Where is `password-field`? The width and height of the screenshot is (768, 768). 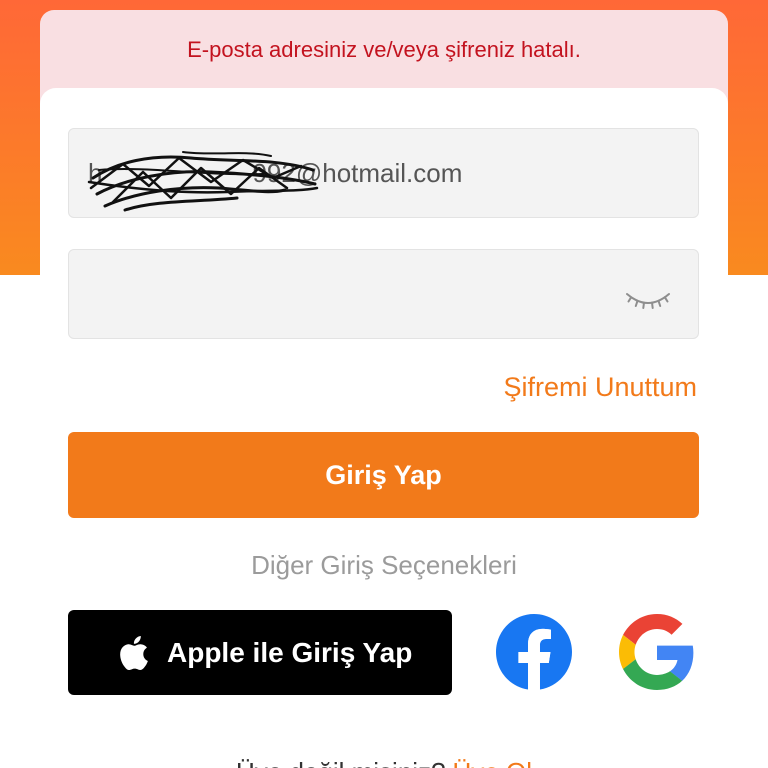
password-field is located at coordinates (383, 294).